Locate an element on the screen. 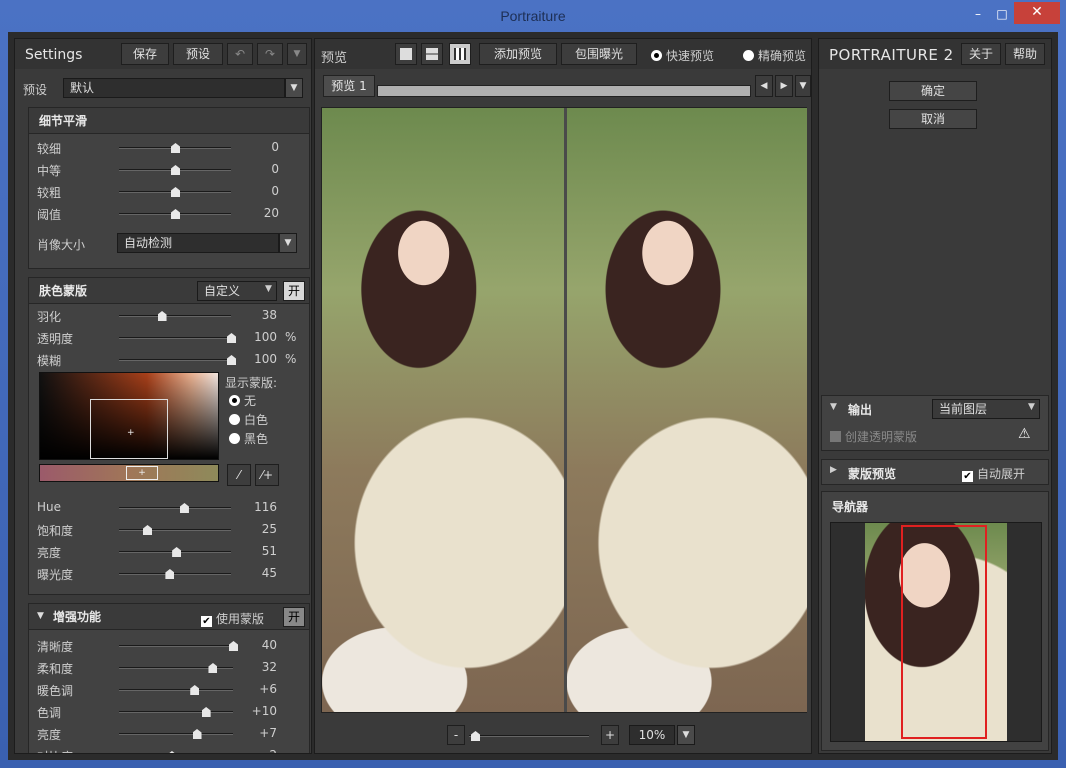 The height and width of the screenshot is (768, 1066). fast-preview-label: 快速预览 is located at coordinates (690, 56).